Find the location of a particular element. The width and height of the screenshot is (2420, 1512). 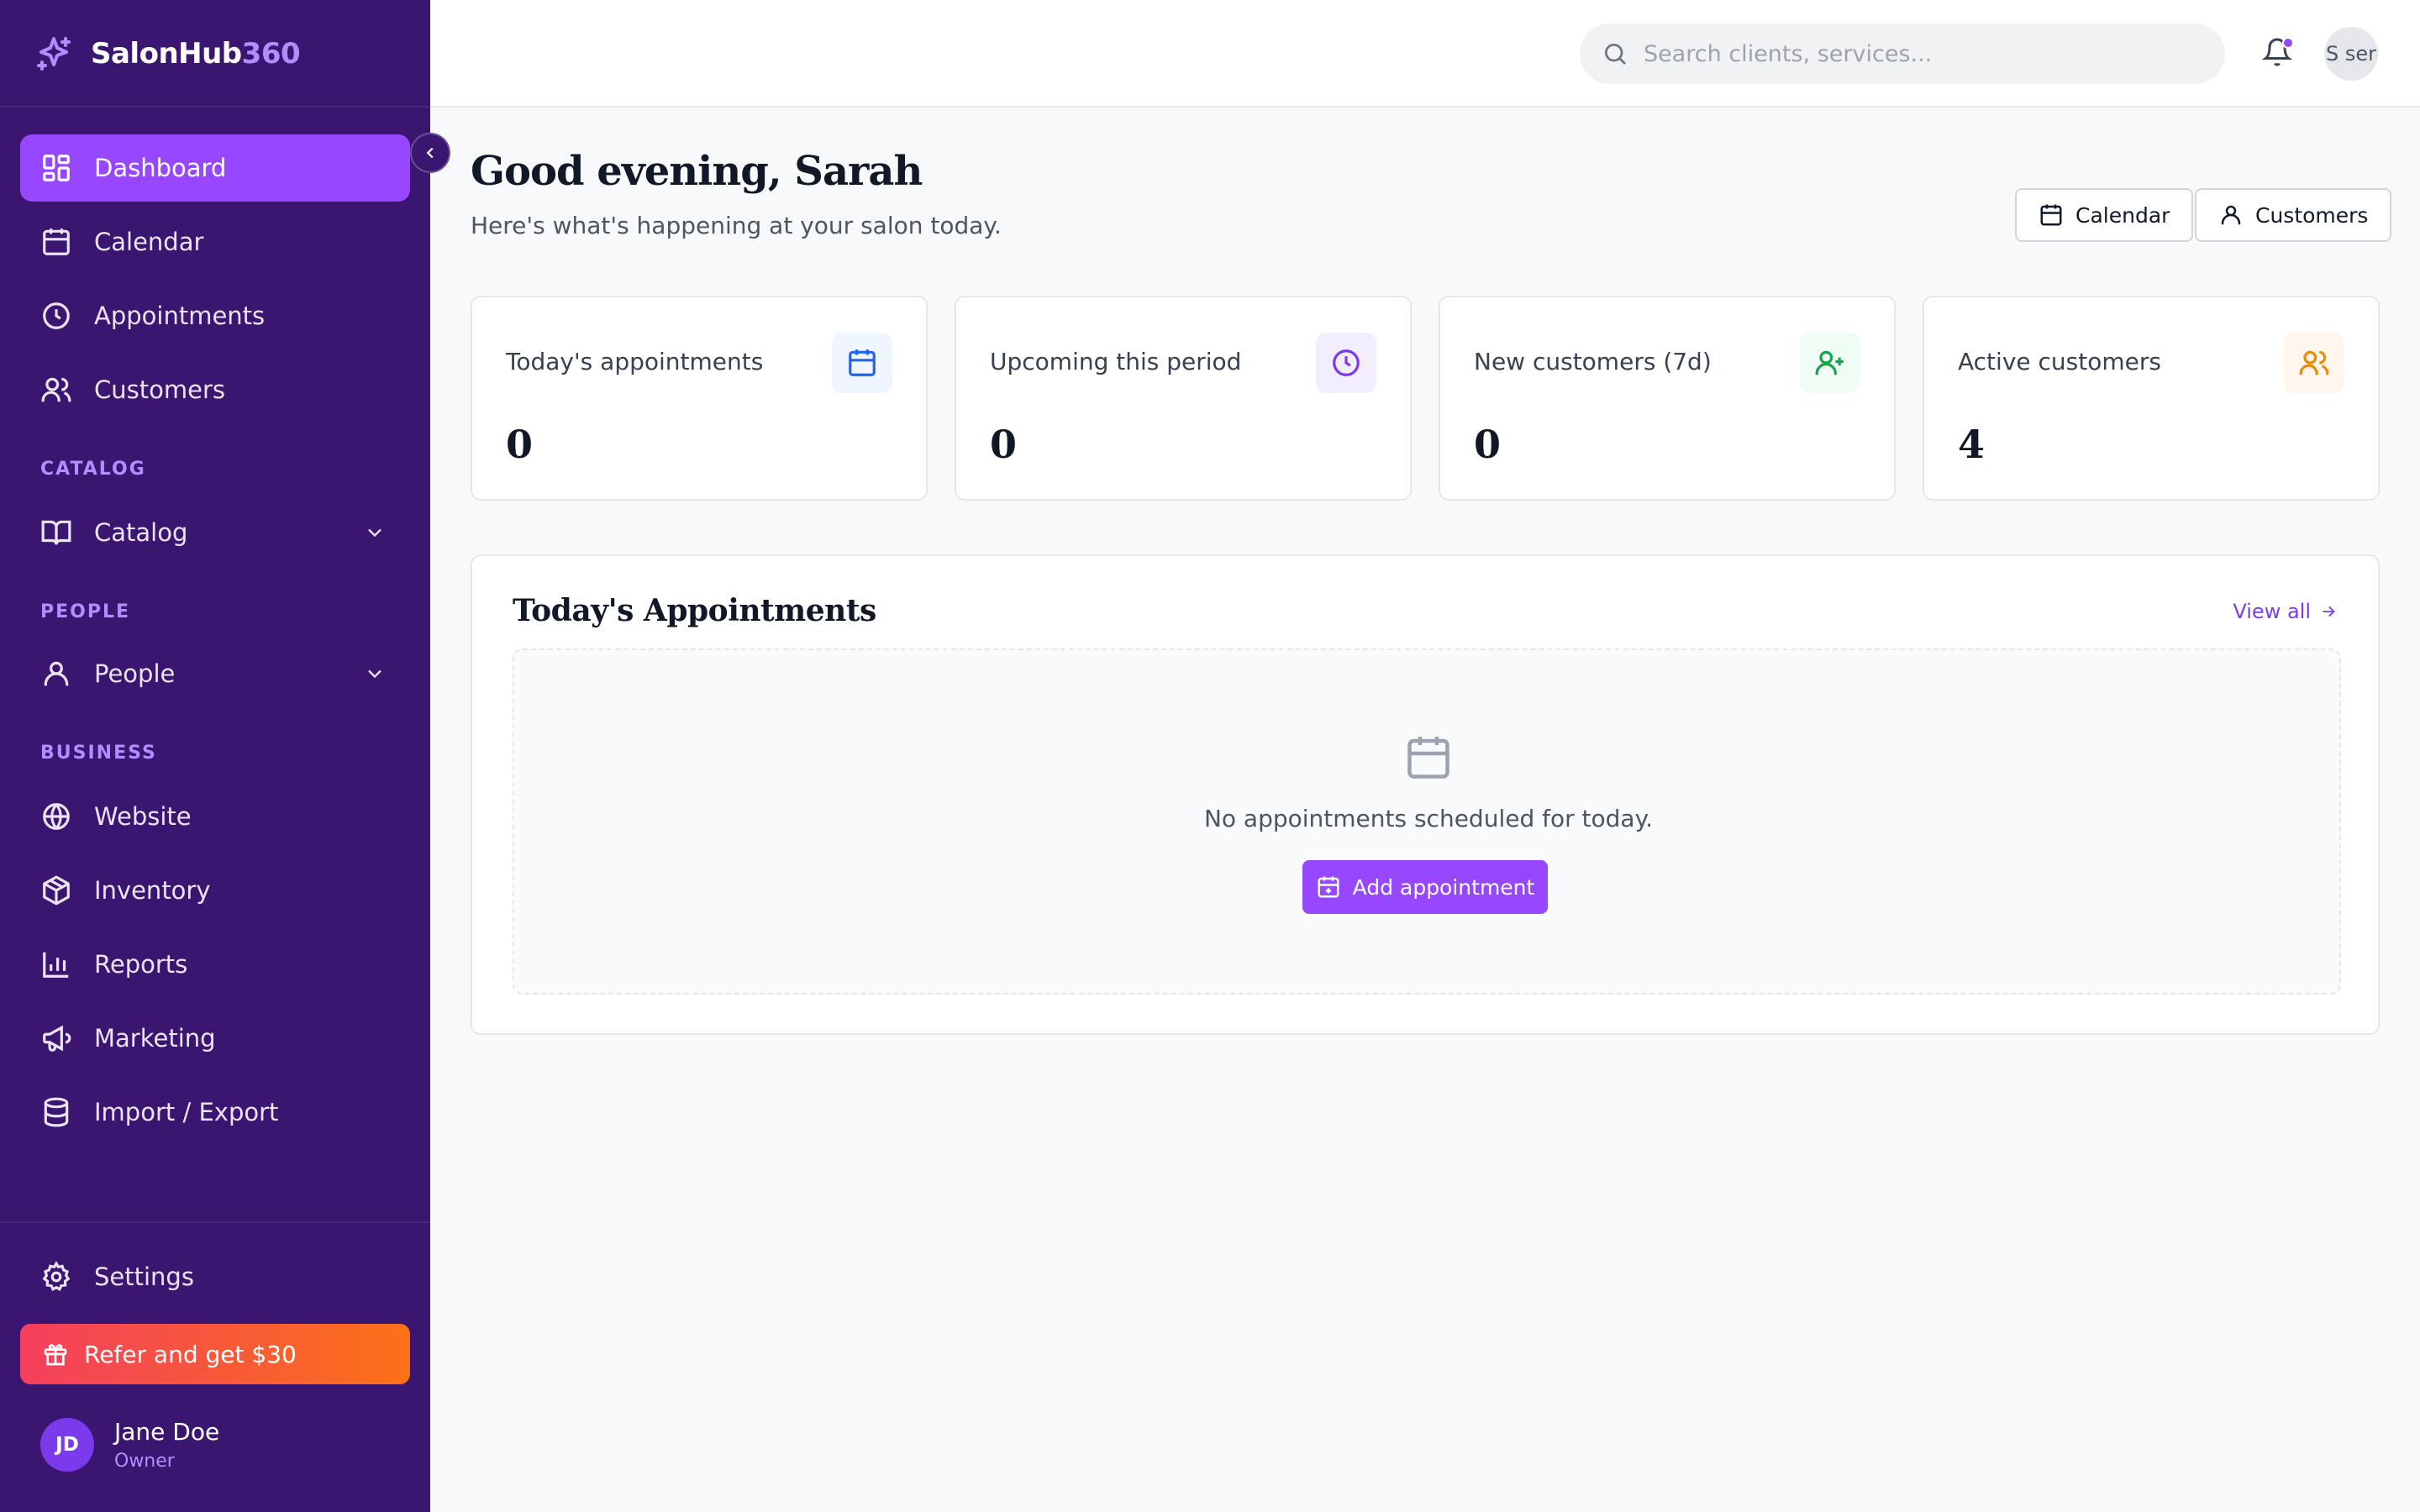

collapse-sidebar-button is located at coordinates (430, 153).